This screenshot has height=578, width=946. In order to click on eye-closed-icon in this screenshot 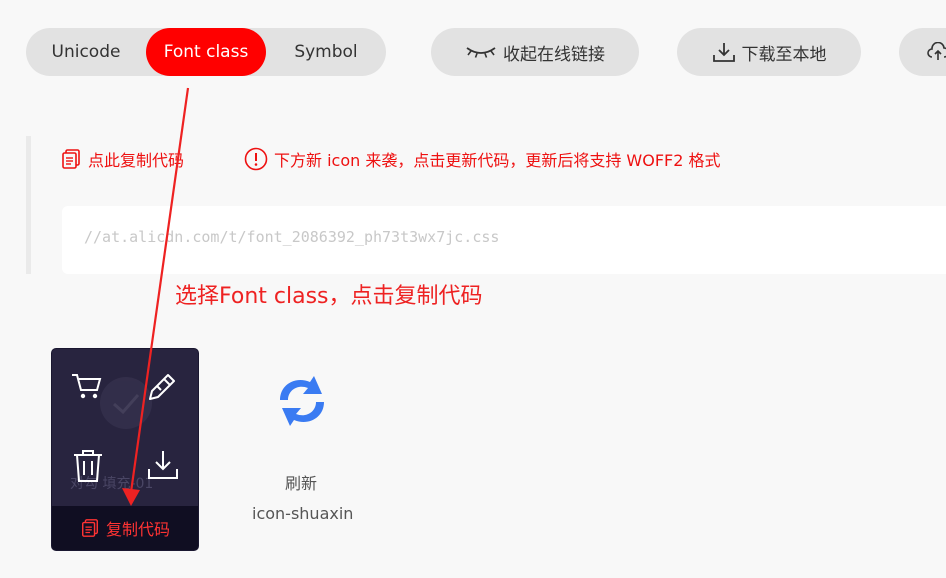, I will do `click(481, 52)`.